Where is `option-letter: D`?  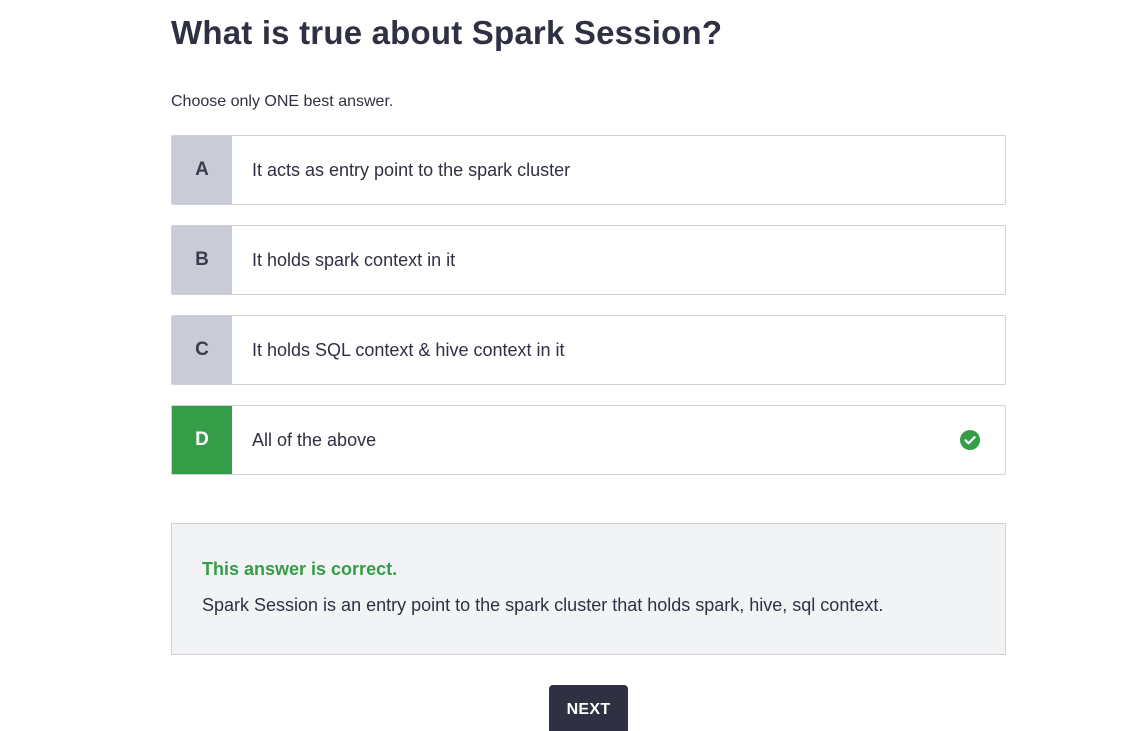 option-letter: D is located at coordinates (202, 440).